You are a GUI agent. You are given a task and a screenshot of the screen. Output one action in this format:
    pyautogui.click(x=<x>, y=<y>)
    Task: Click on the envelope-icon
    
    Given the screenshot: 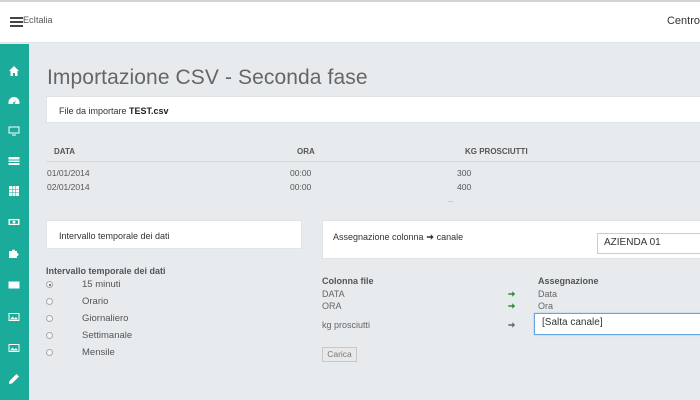 What is the action you would take?
    pyautogui.click(x=14, y=285)
    